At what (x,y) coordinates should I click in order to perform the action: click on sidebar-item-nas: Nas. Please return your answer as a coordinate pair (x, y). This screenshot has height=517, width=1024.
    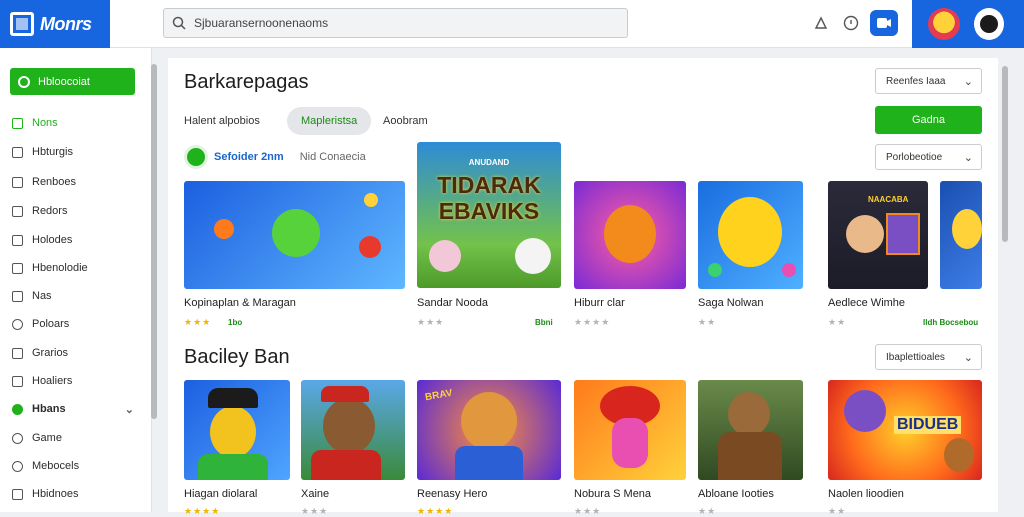
    Looking at the image, I should click on (76, 296).